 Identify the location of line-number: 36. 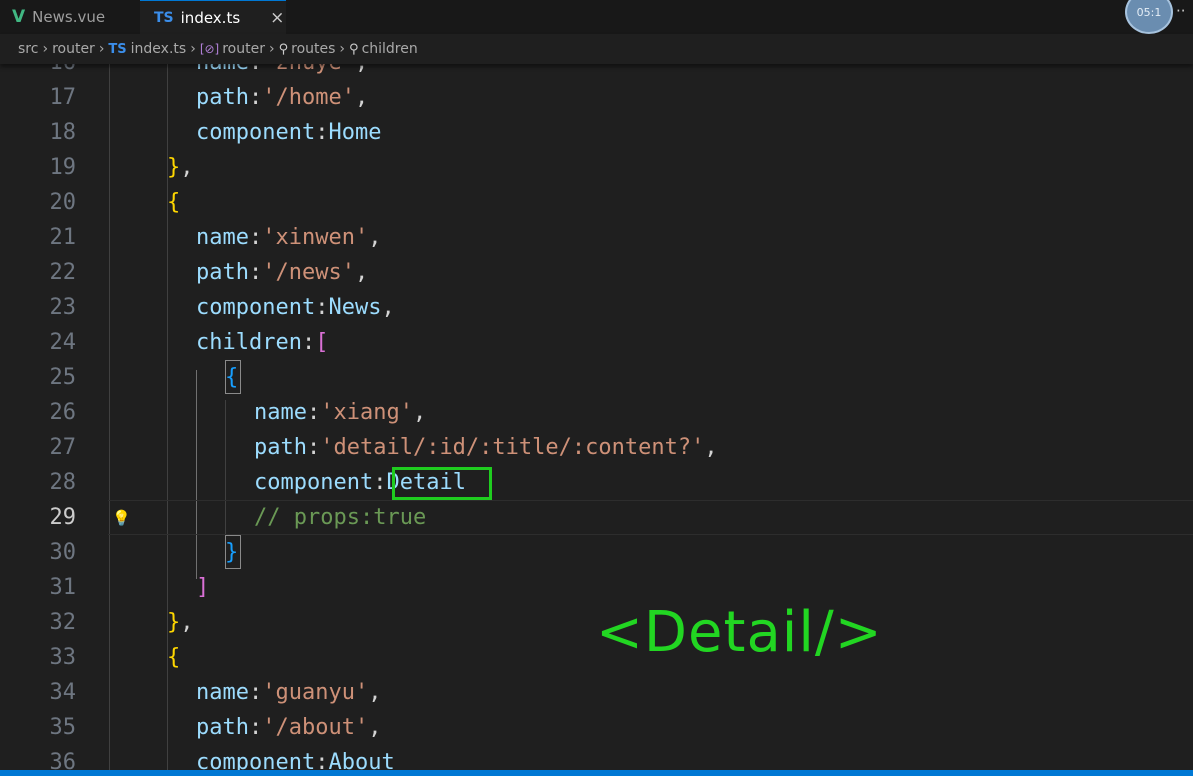
(63, 760).